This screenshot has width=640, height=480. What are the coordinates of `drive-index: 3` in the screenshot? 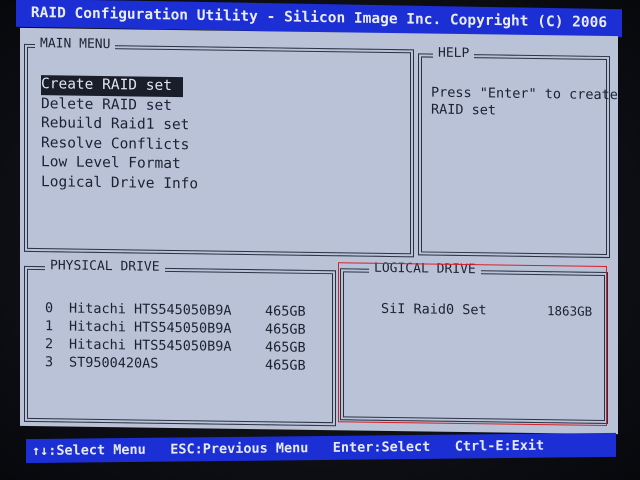 It's located at (49, 362).